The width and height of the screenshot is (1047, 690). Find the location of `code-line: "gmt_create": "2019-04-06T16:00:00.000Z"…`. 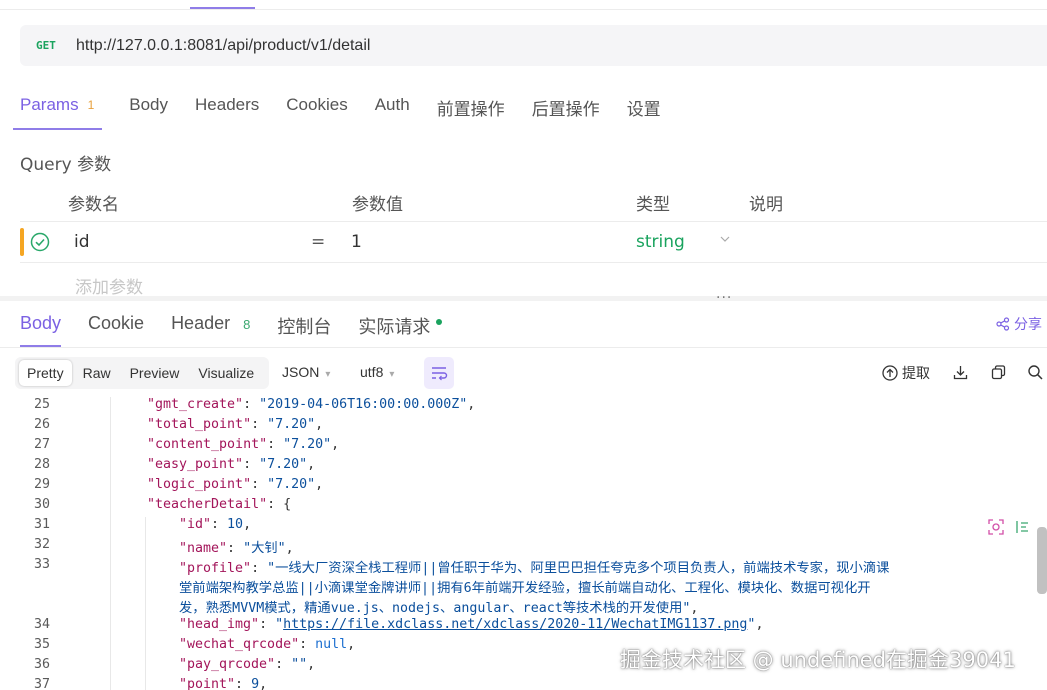

code-line: "gmt_create": "2019-04-06T16:00:00.000Z"… is located at coordinates (311, 404).